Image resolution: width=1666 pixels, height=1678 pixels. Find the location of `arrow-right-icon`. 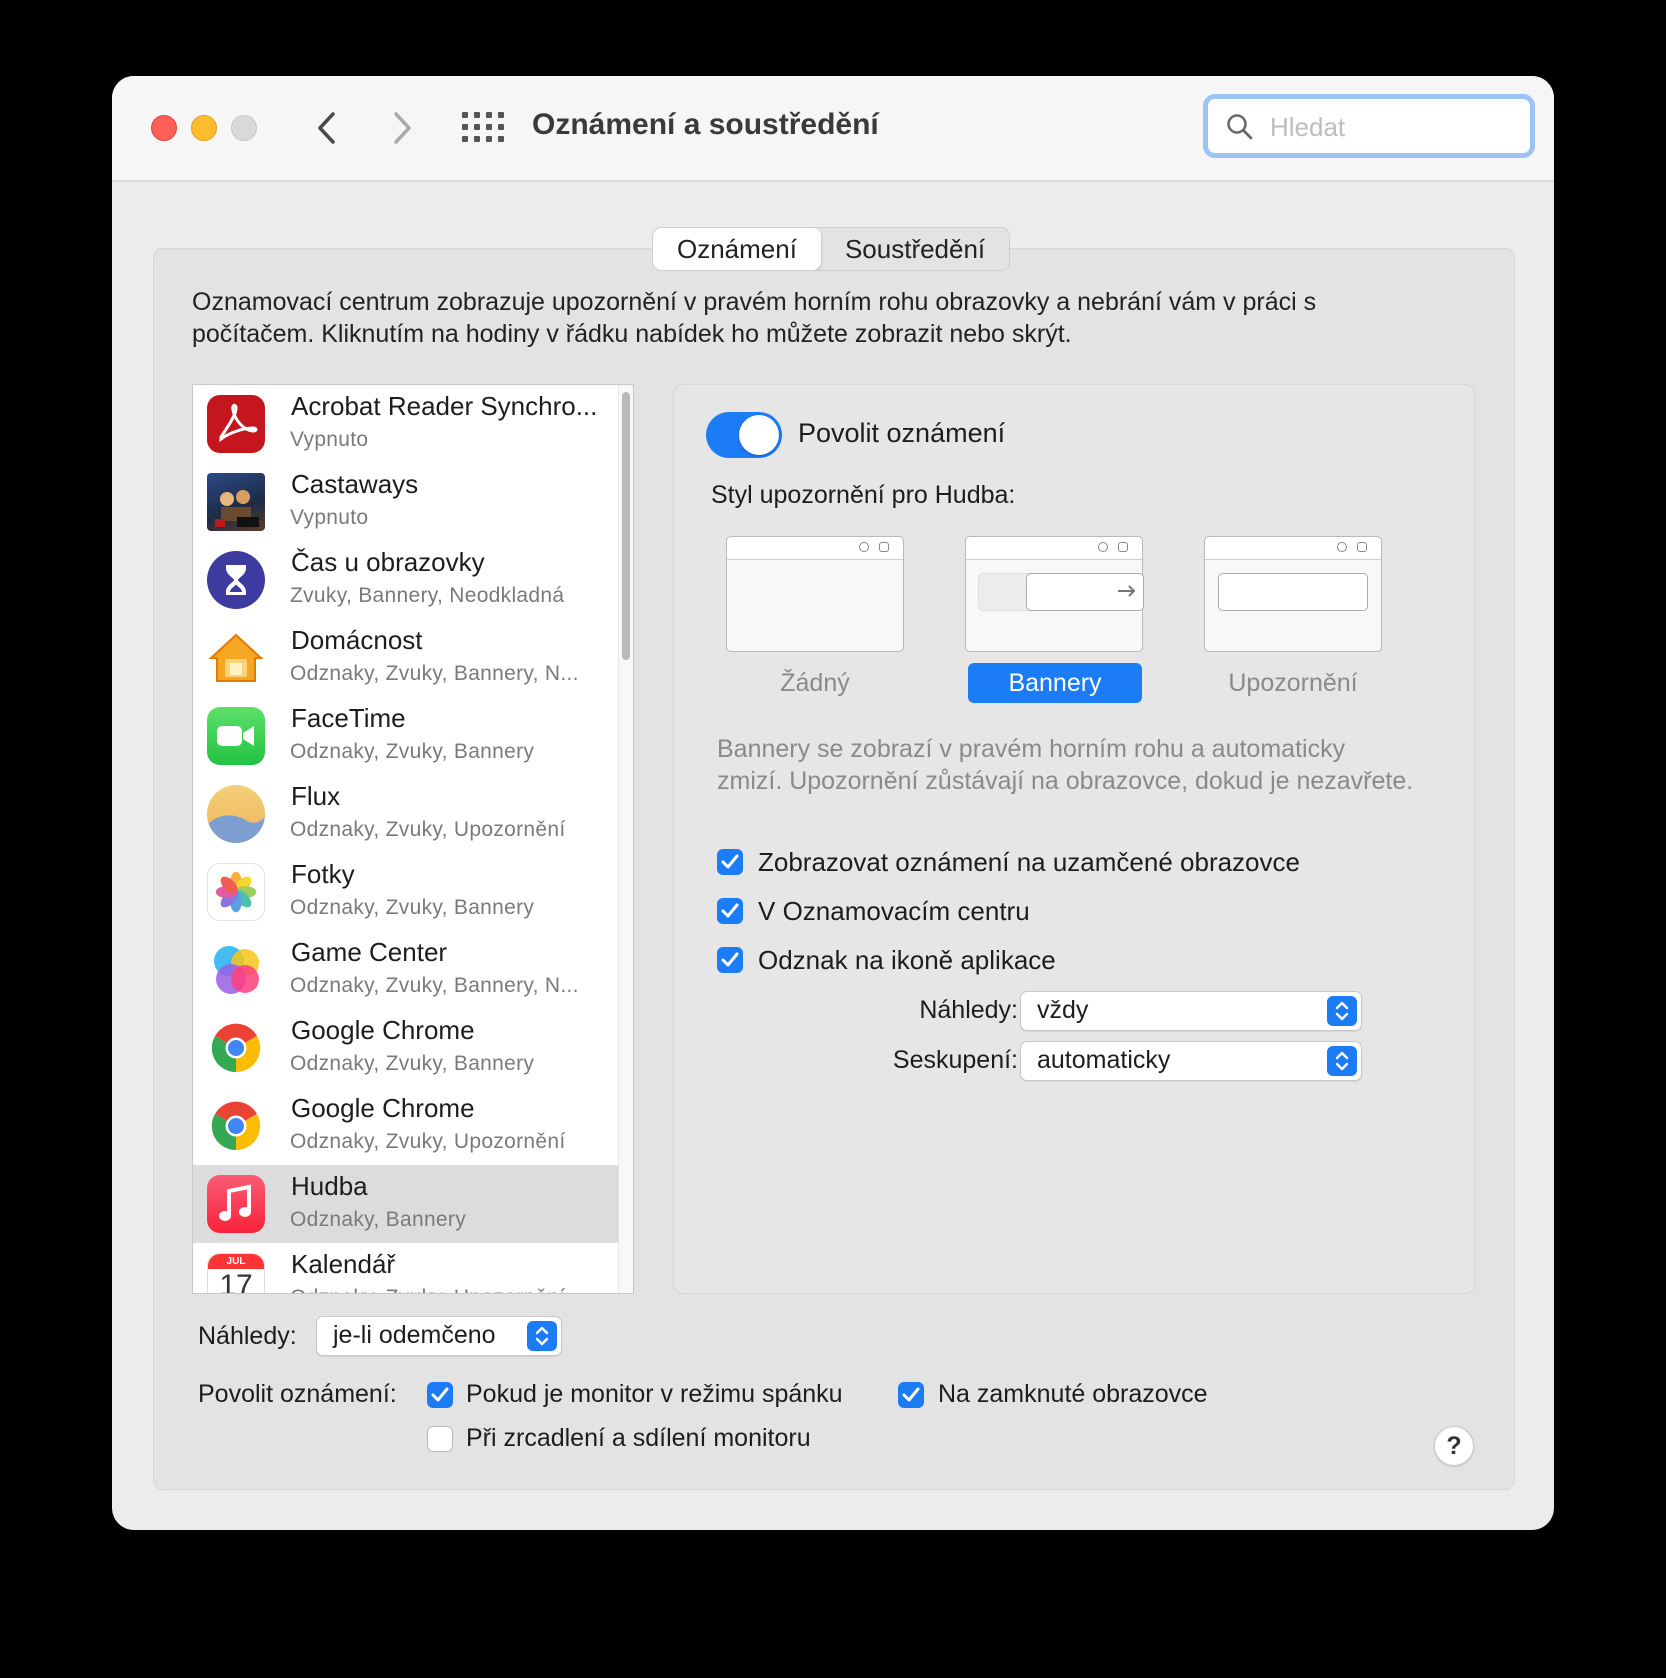

arrow-right-icon is located at coordinates (1127, 591).